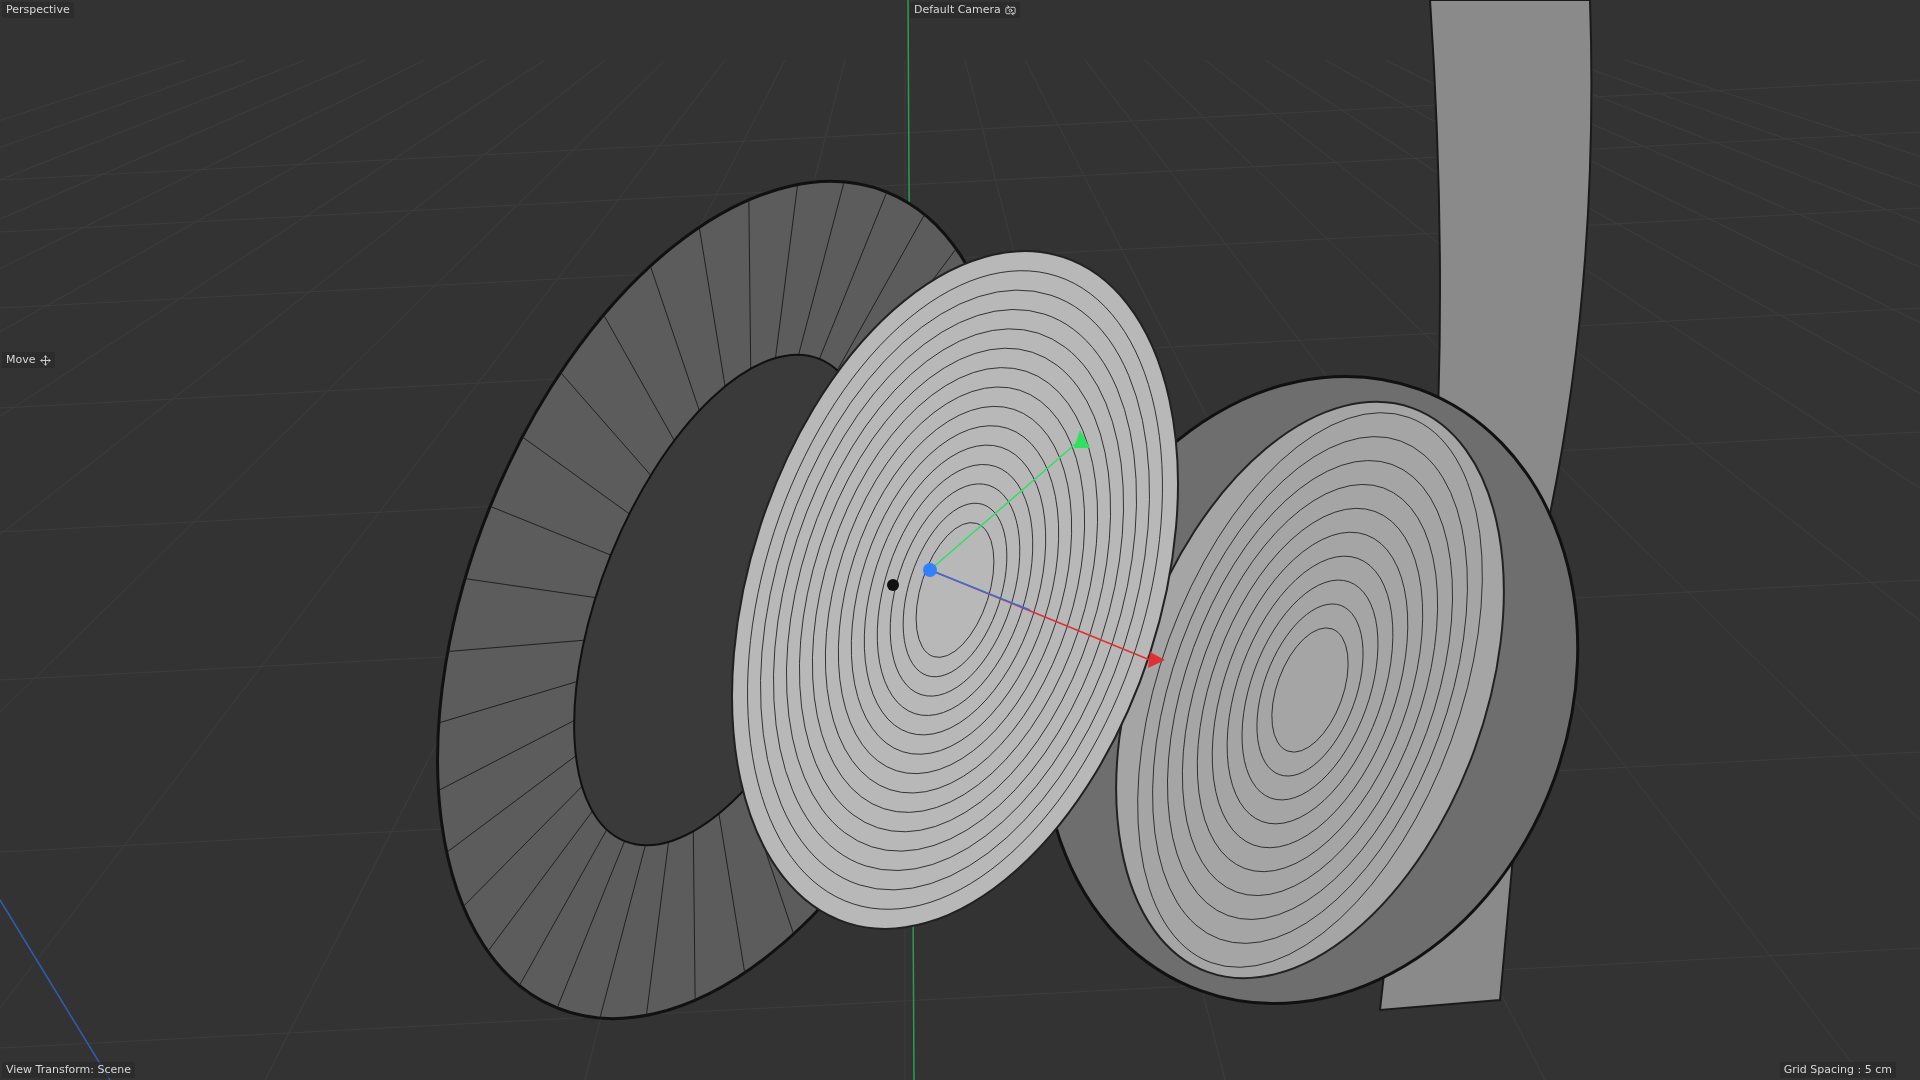  Describe the element at coordinates (69, 1070) in the screenshot. I see `view-transform-label: View Transform: Scene` at that location.